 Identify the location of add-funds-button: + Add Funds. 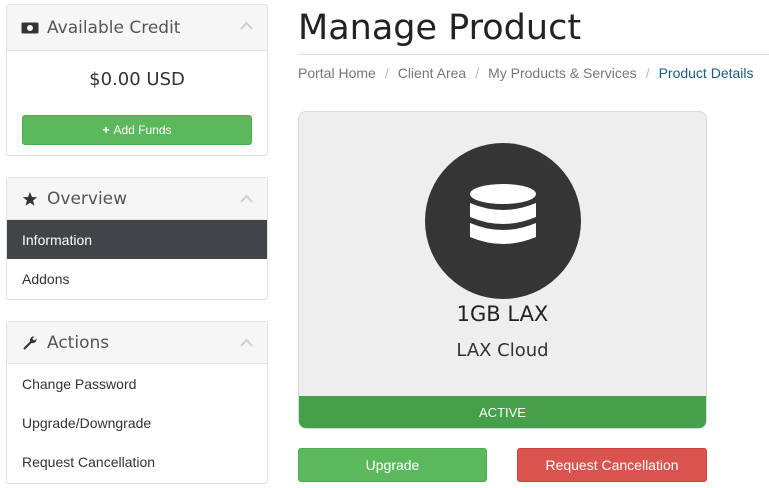
(137, 130).